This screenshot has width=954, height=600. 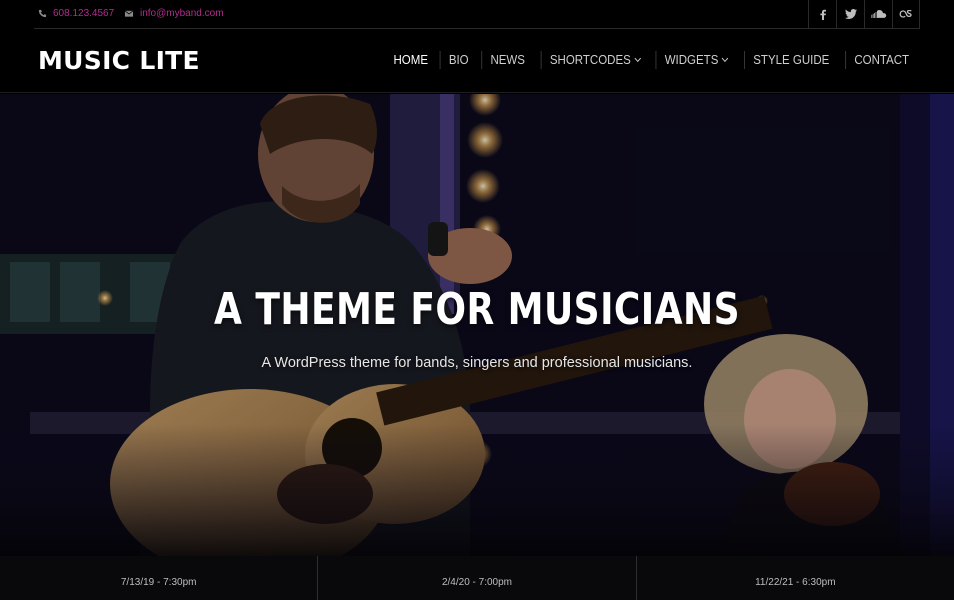 I want to click on nav-label: NEWS, so click(x=507, y=60).